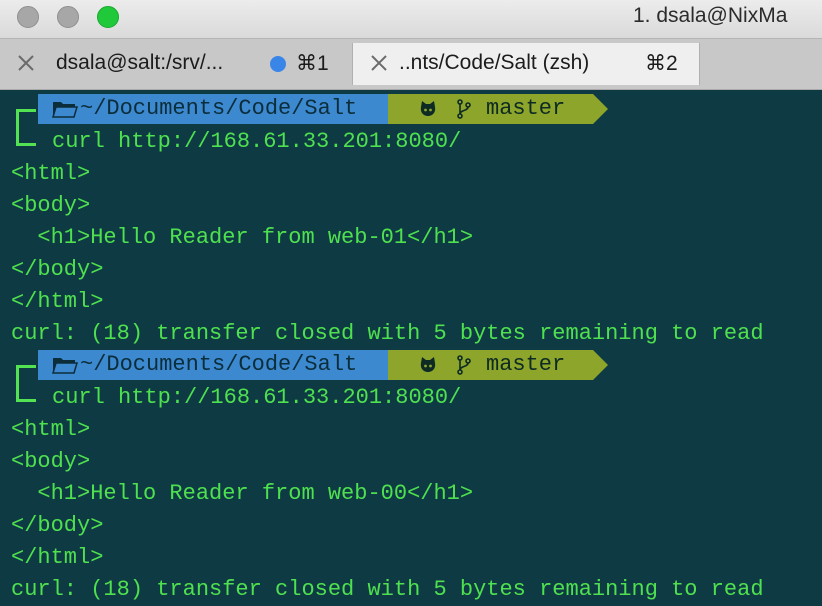  I want to click on close-window-button, so click(28, 17).